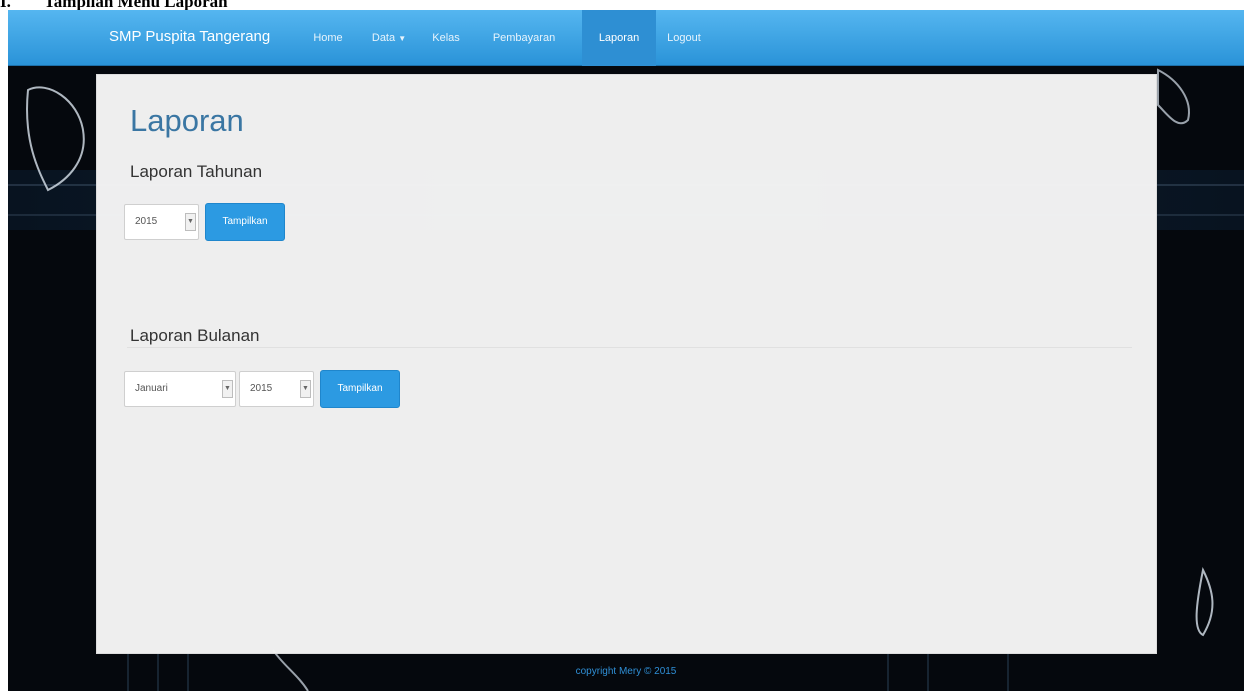 Image resolution: width=1244 pixels, height=691 pixels. Describe the element at coordinates (360, 389) in the screenshot. I see `tampilkan-bulanan-button: Tampilkan` at that location.